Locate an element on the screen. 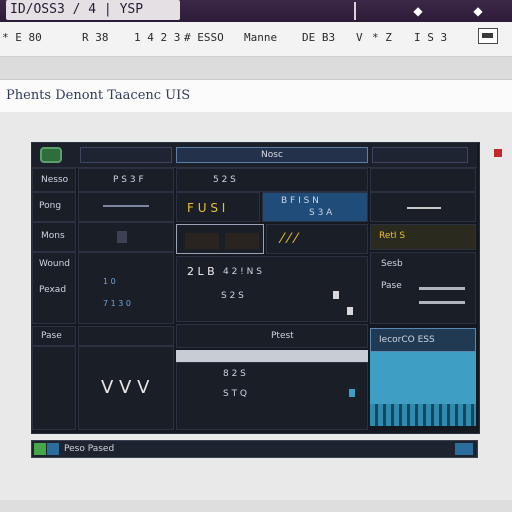  bar-strip is located at coordinates (423, 415).